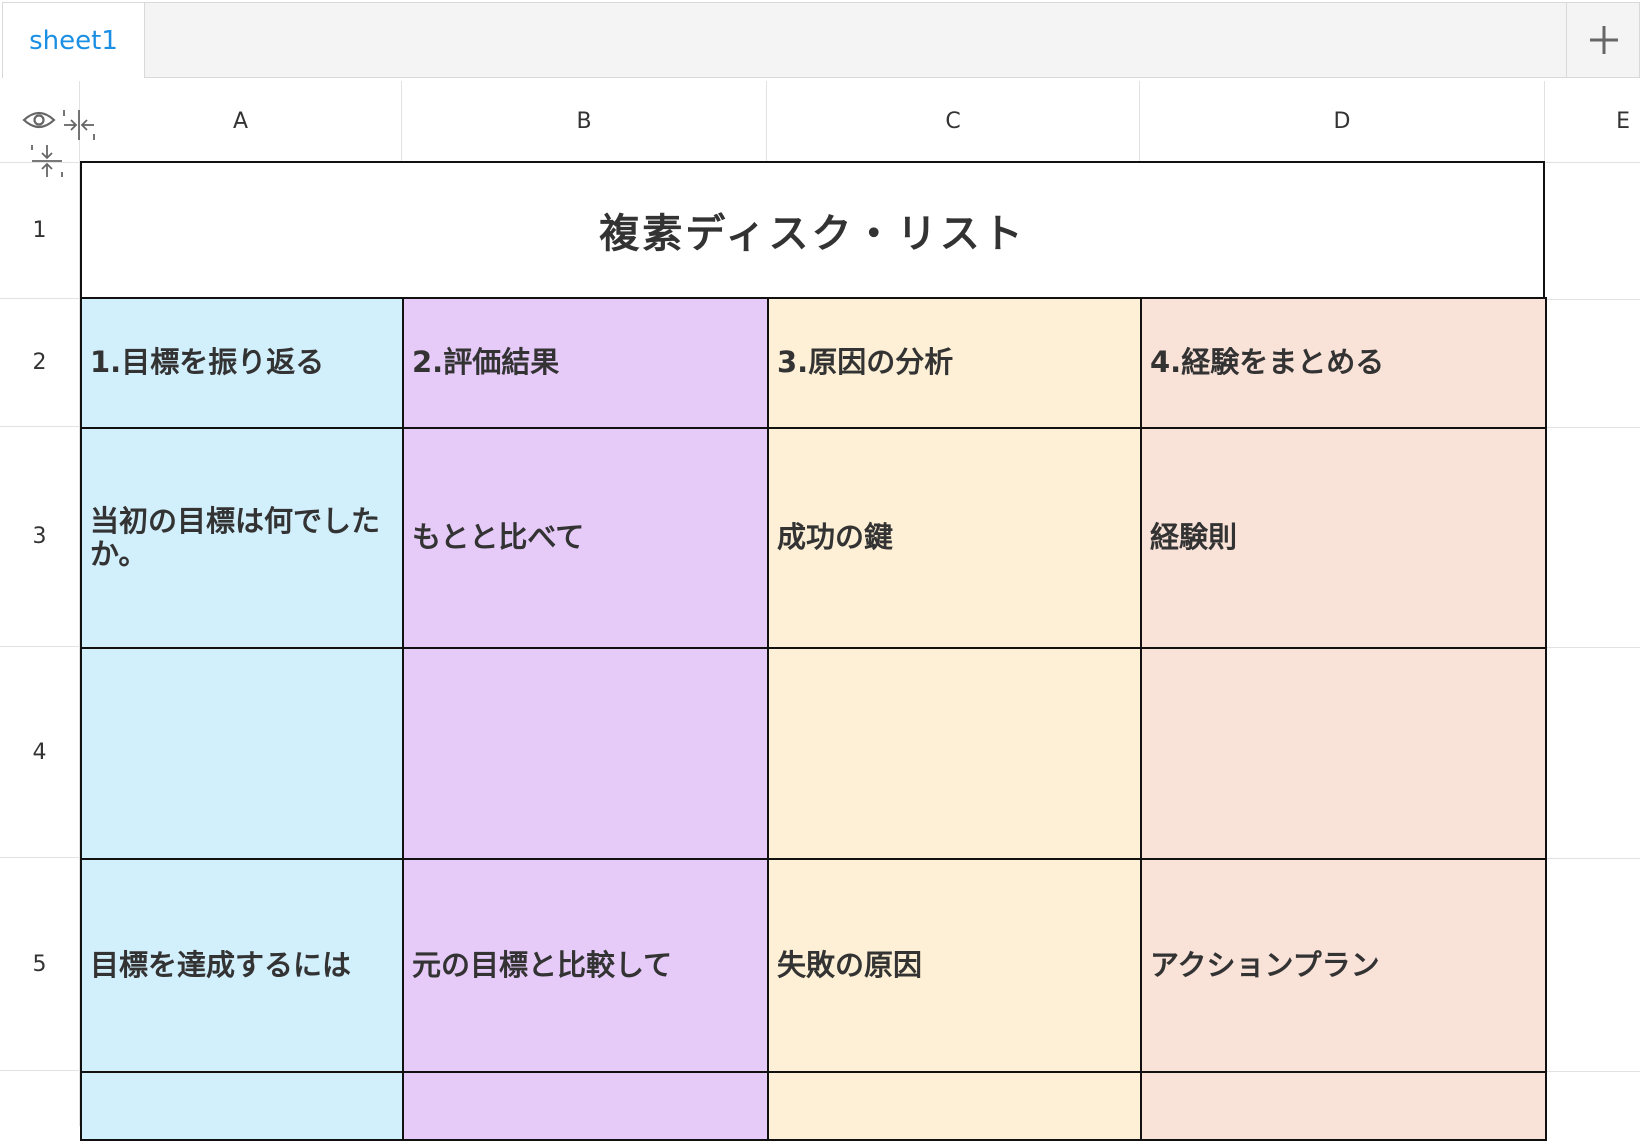  What do you see at coordinates (585, 363) in the screenshot?
I see `cell-b2: 2.評価結果` at bounding box center [585, 363].